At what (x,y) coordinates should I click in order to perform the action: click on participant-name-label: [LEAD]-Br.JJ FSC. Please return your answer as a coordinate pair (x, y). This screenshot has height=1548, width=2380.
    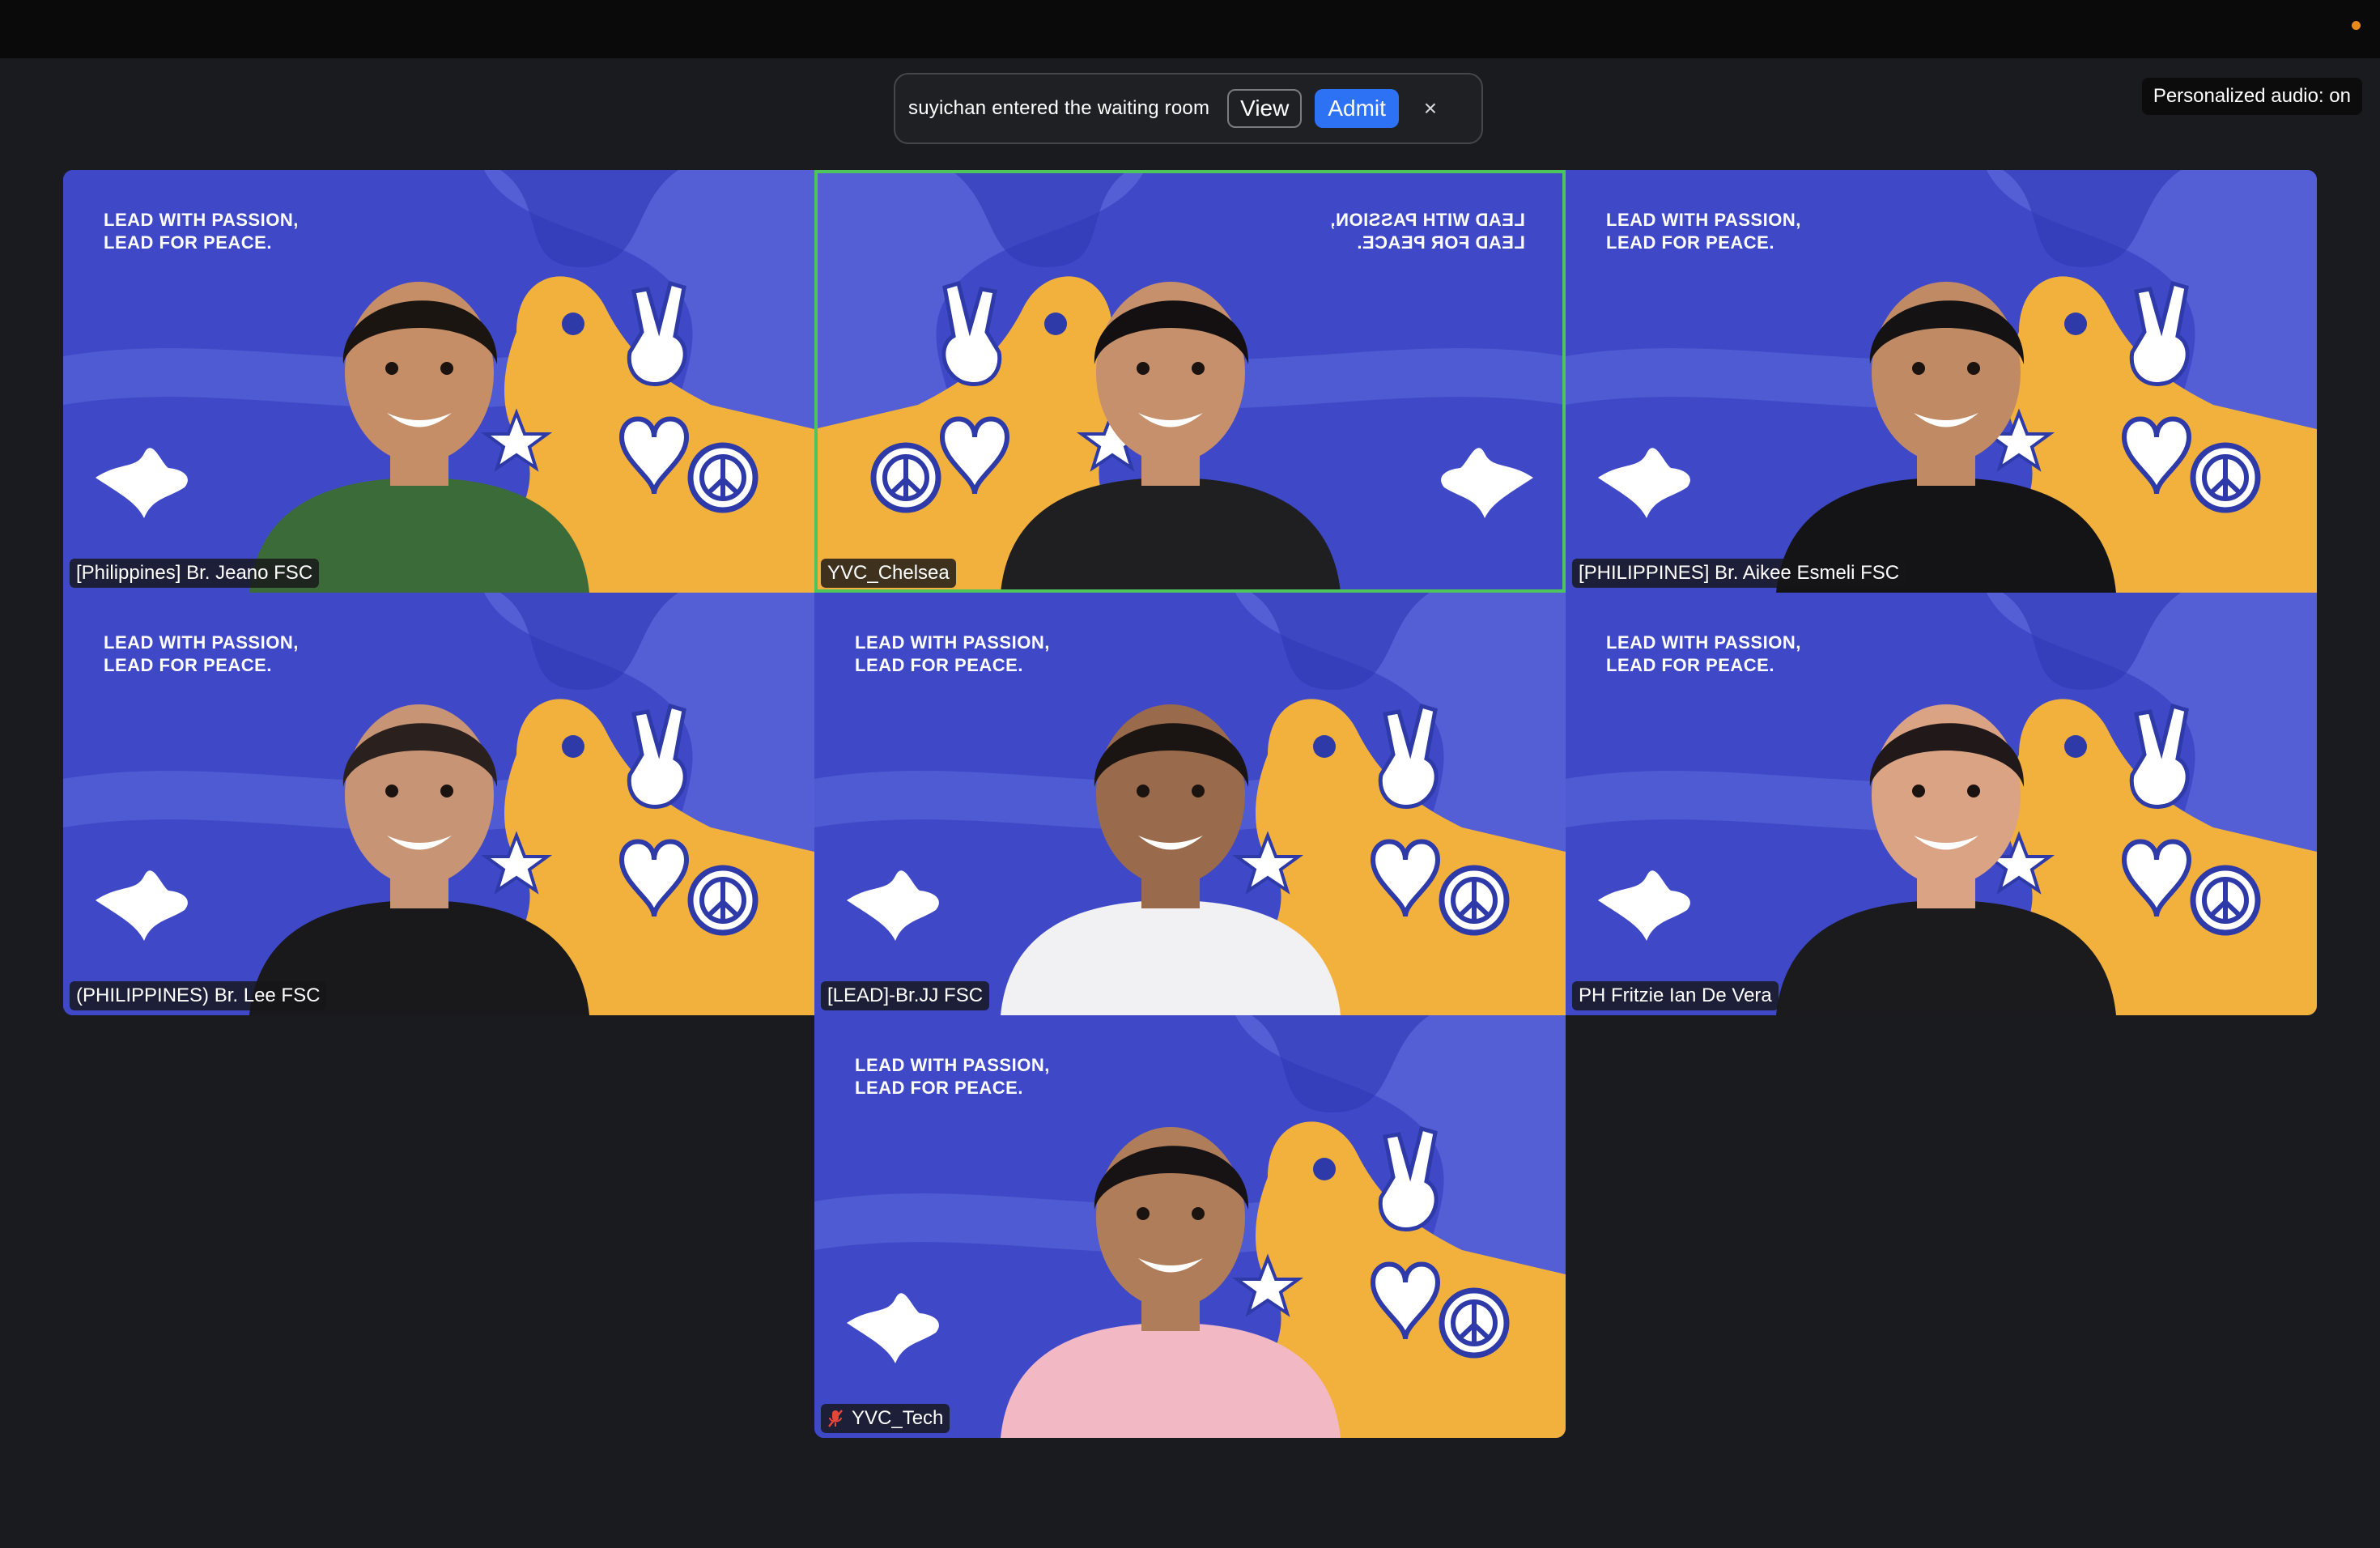
    Looking at the image, I should click on (905, 996).